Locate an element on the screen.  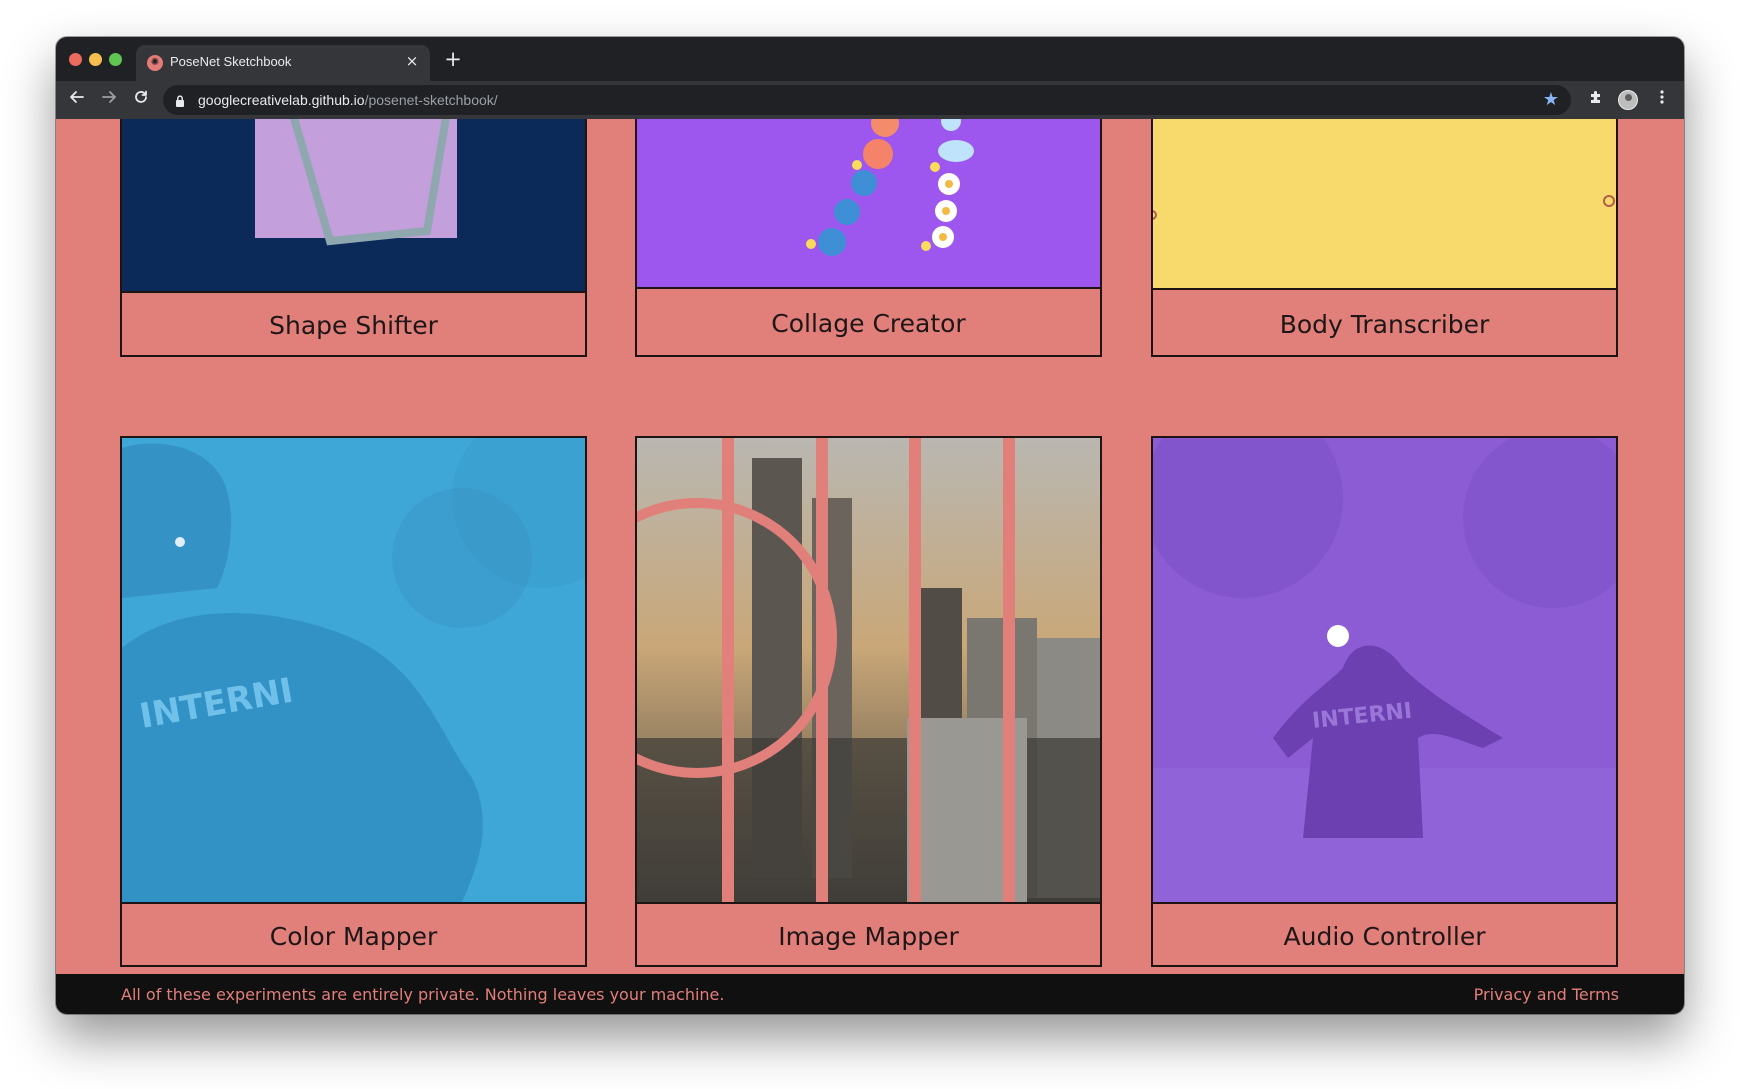
experiment-card-color-mapper: INTERNI Color Mapper is located at coordinates (353, 701).